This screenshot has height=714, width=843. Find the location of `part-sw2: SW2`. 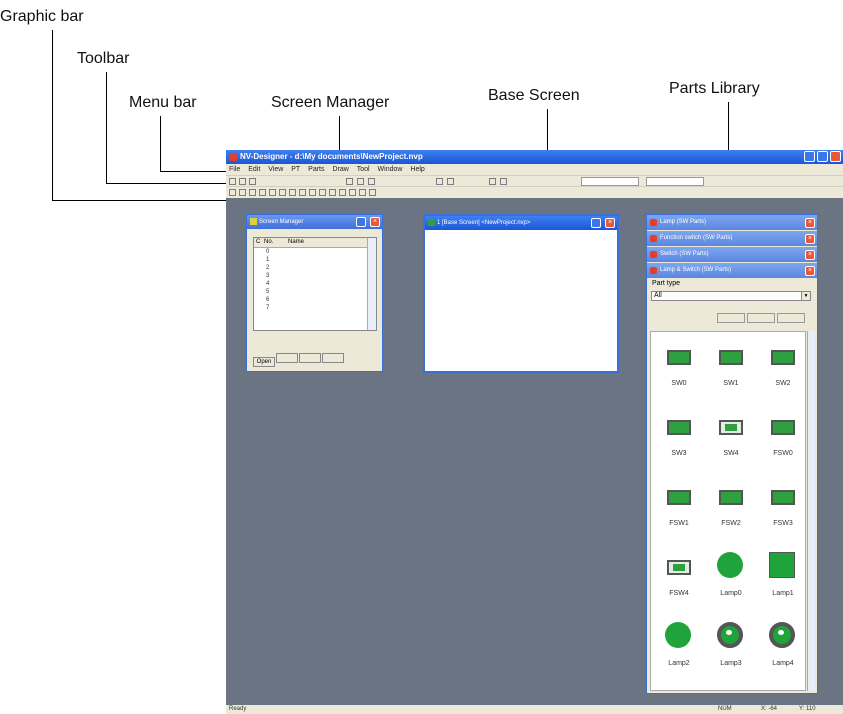

part-sw2: SW2 is located at coordinates (783, 368).